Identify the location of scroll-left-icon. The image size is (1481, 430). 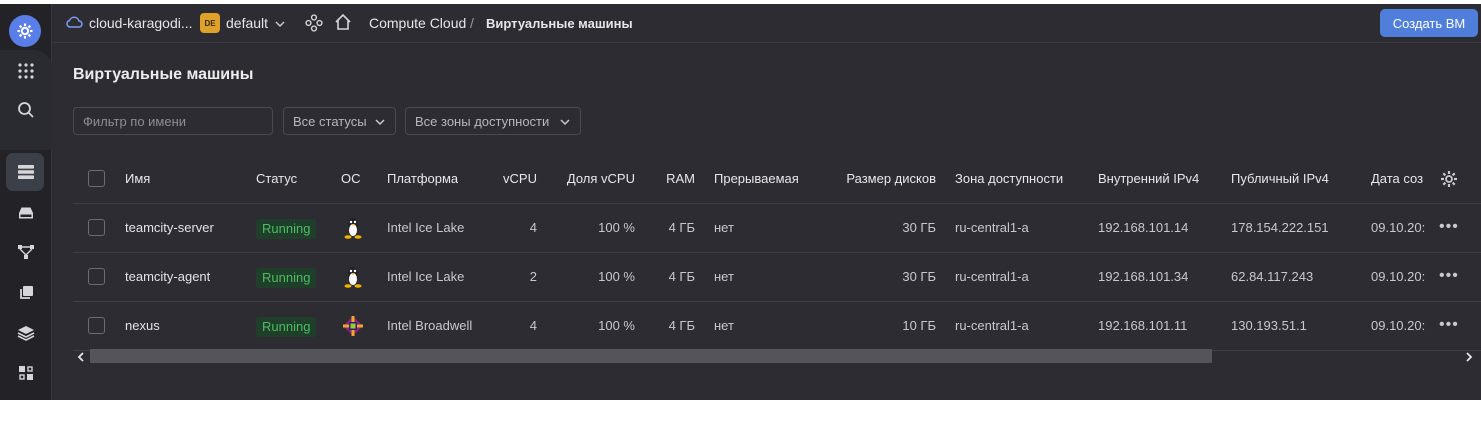
(81, 359).